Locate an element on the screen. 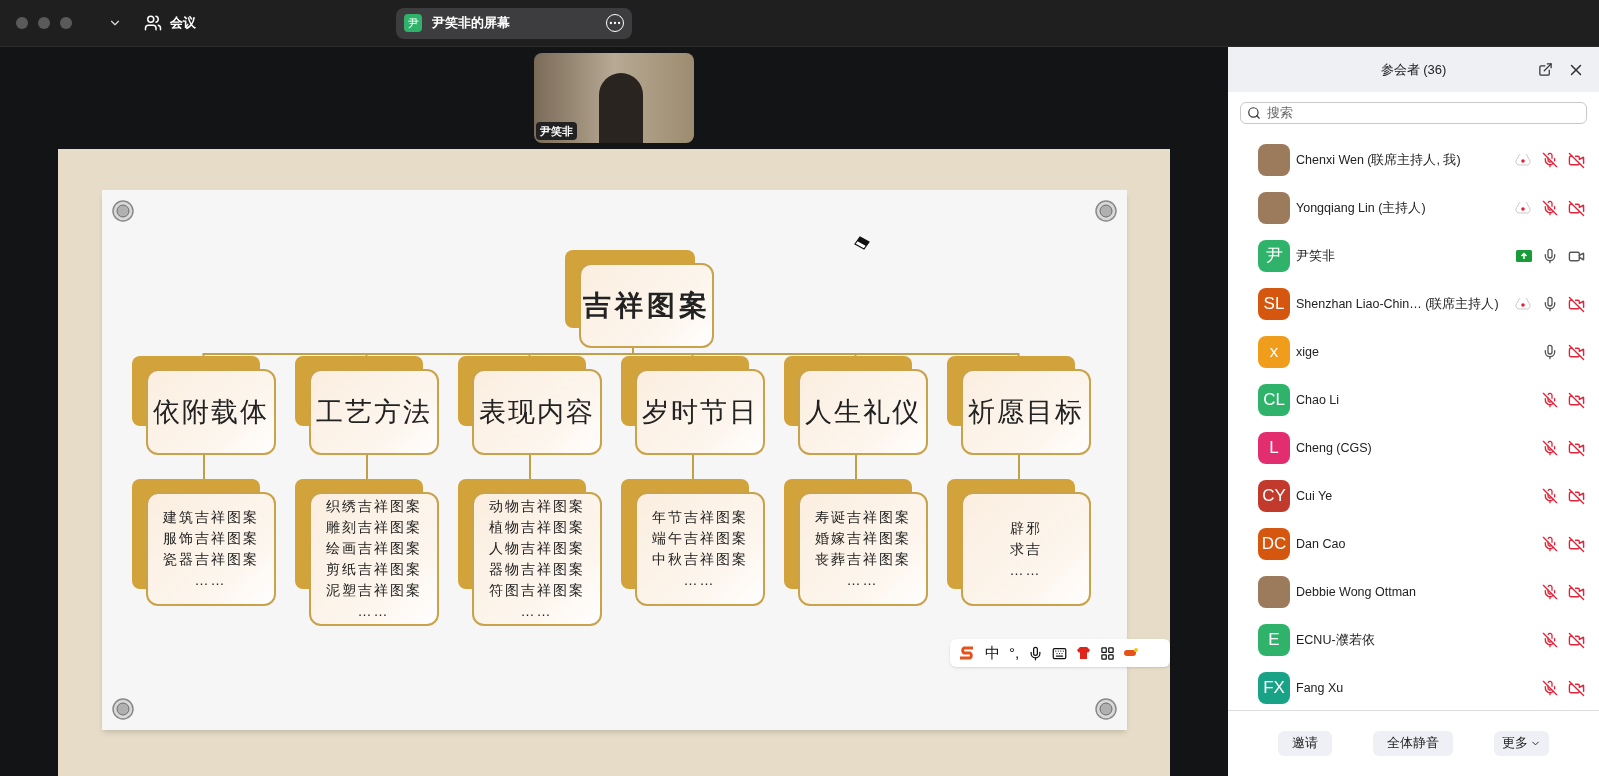  participant-row: FX Fang Xu is located at coordinates (1413, 687).